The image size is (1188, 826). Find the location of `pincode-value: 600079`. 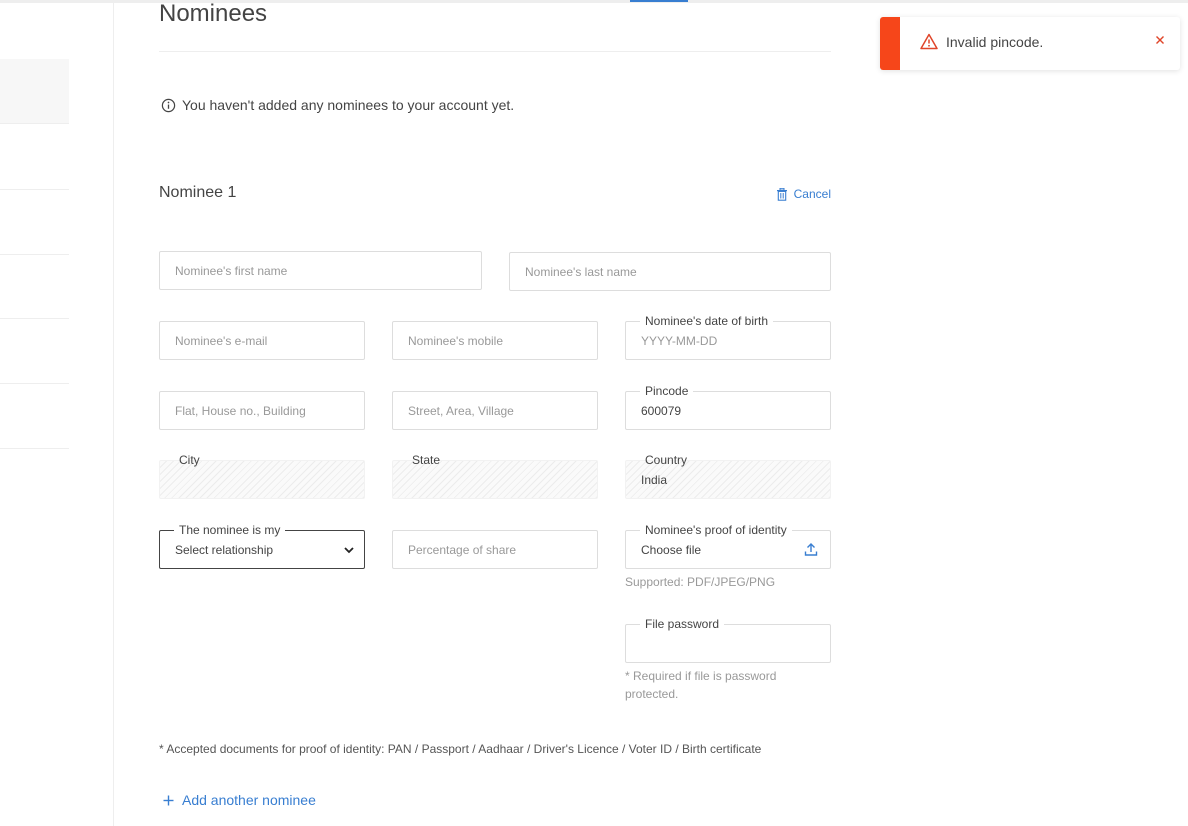

pincode-value: 600079 is located at coordinates (661, 411).